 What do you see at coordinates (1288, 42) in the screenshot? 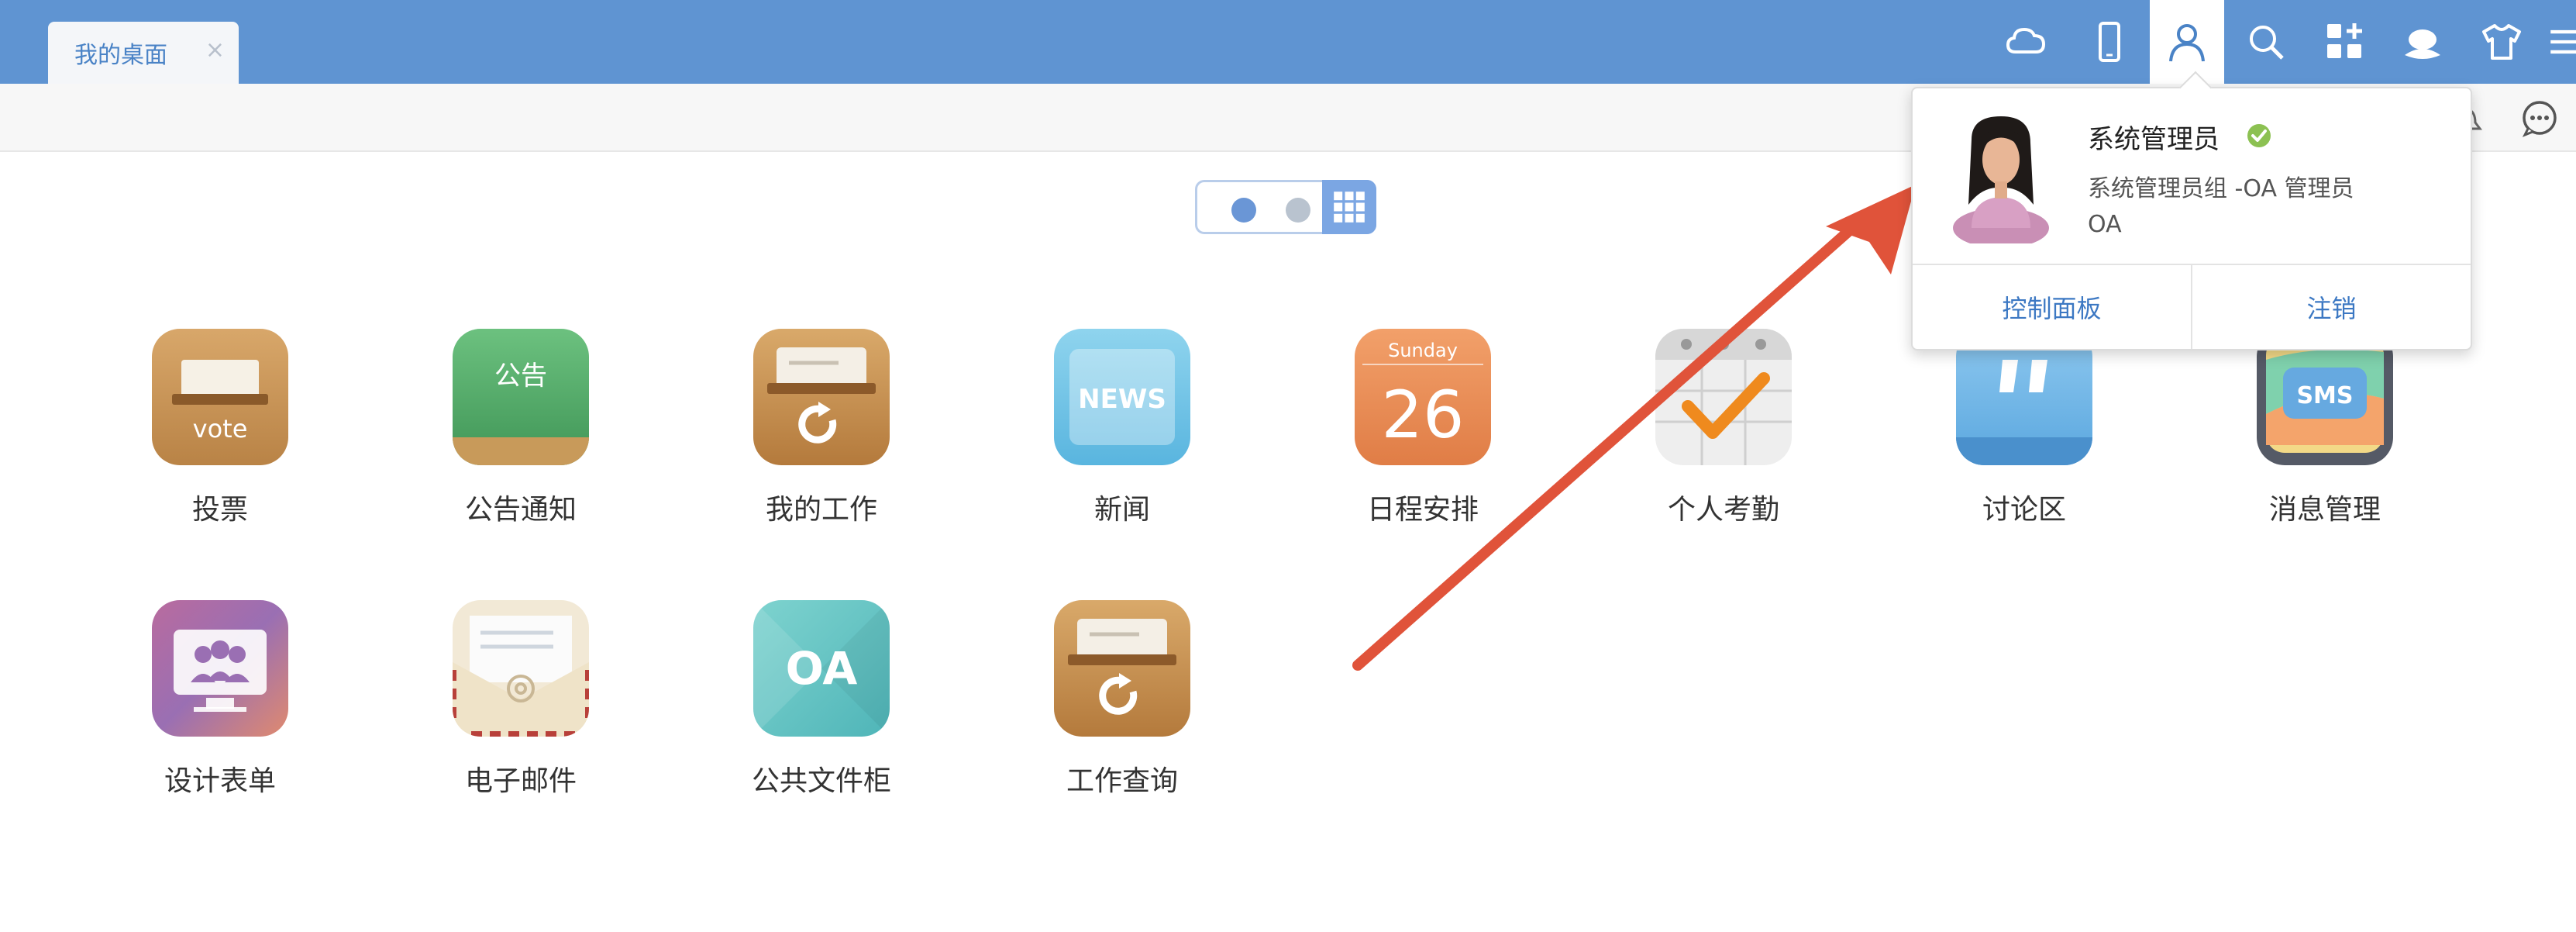
I see `top-bar: 我的桌面 ×` at bounding box center [1288, 42].